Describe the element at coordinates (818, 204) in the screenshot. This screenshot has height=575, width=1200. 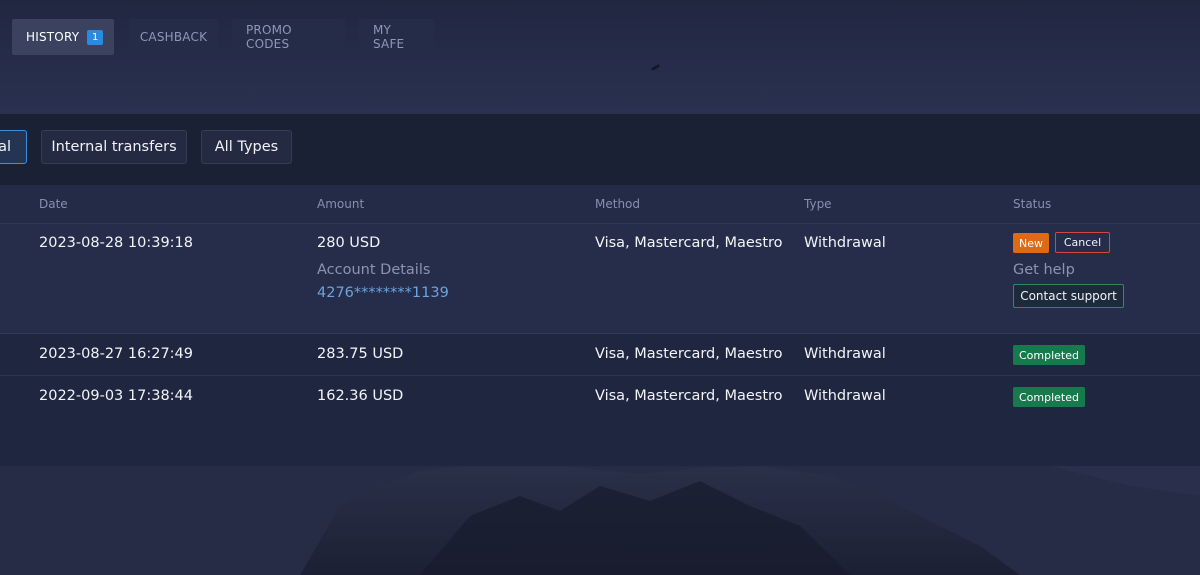
I see `header-type: Type` at that location.